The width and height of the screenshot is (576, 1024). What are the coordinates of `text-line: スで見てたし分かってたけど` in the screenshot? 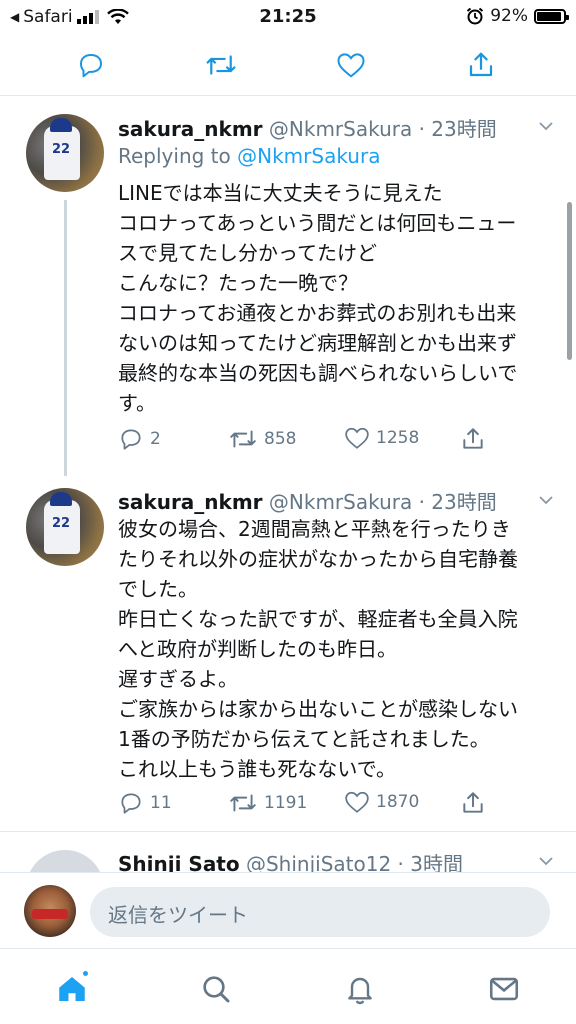 It's located at (247, 253).